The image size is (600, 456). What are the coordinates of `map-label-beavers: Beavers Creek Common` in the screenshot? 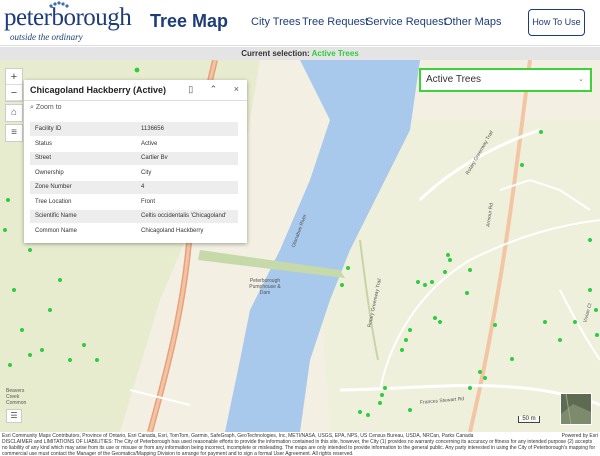 It's located at (16, 397).